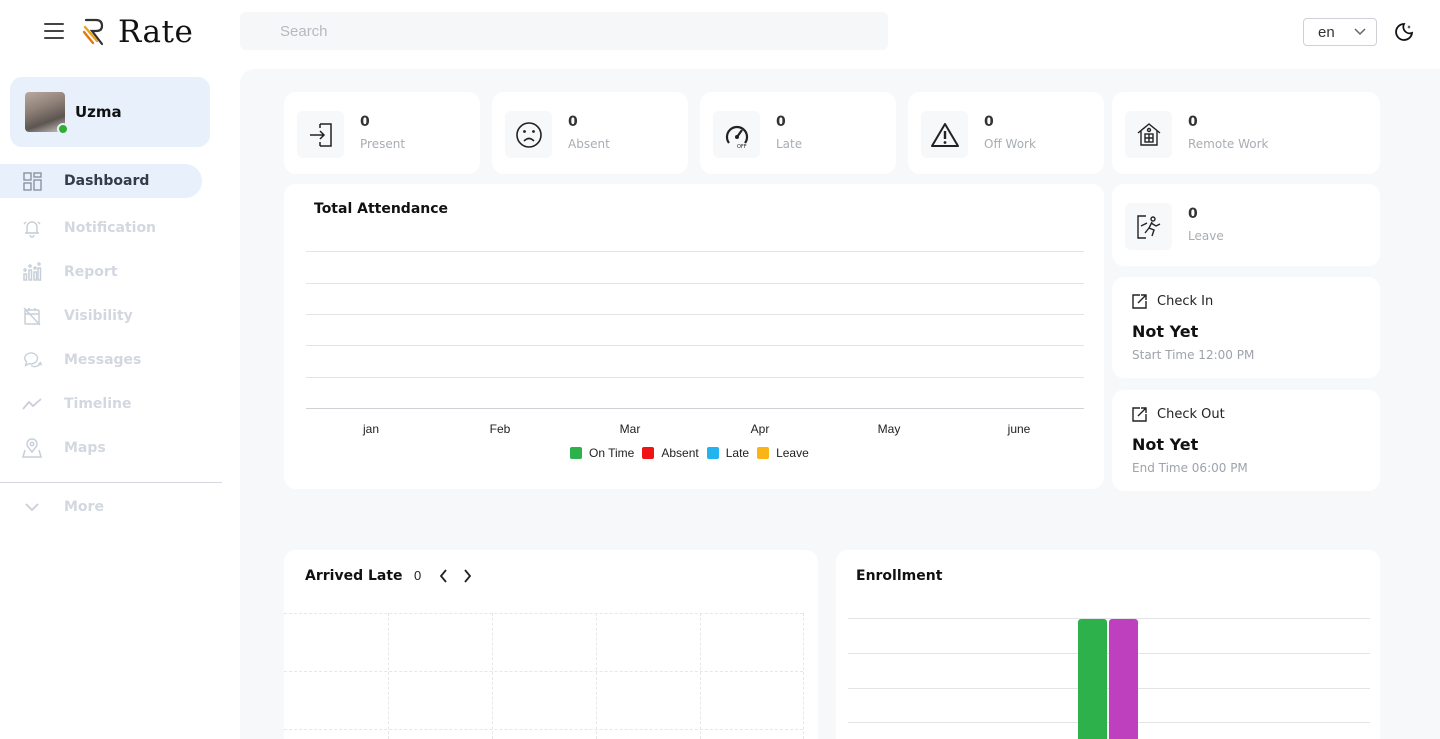 The height and width of the screenshot is (739, 1440). I want to click on chart-month-label: june, so click(1019, 429).